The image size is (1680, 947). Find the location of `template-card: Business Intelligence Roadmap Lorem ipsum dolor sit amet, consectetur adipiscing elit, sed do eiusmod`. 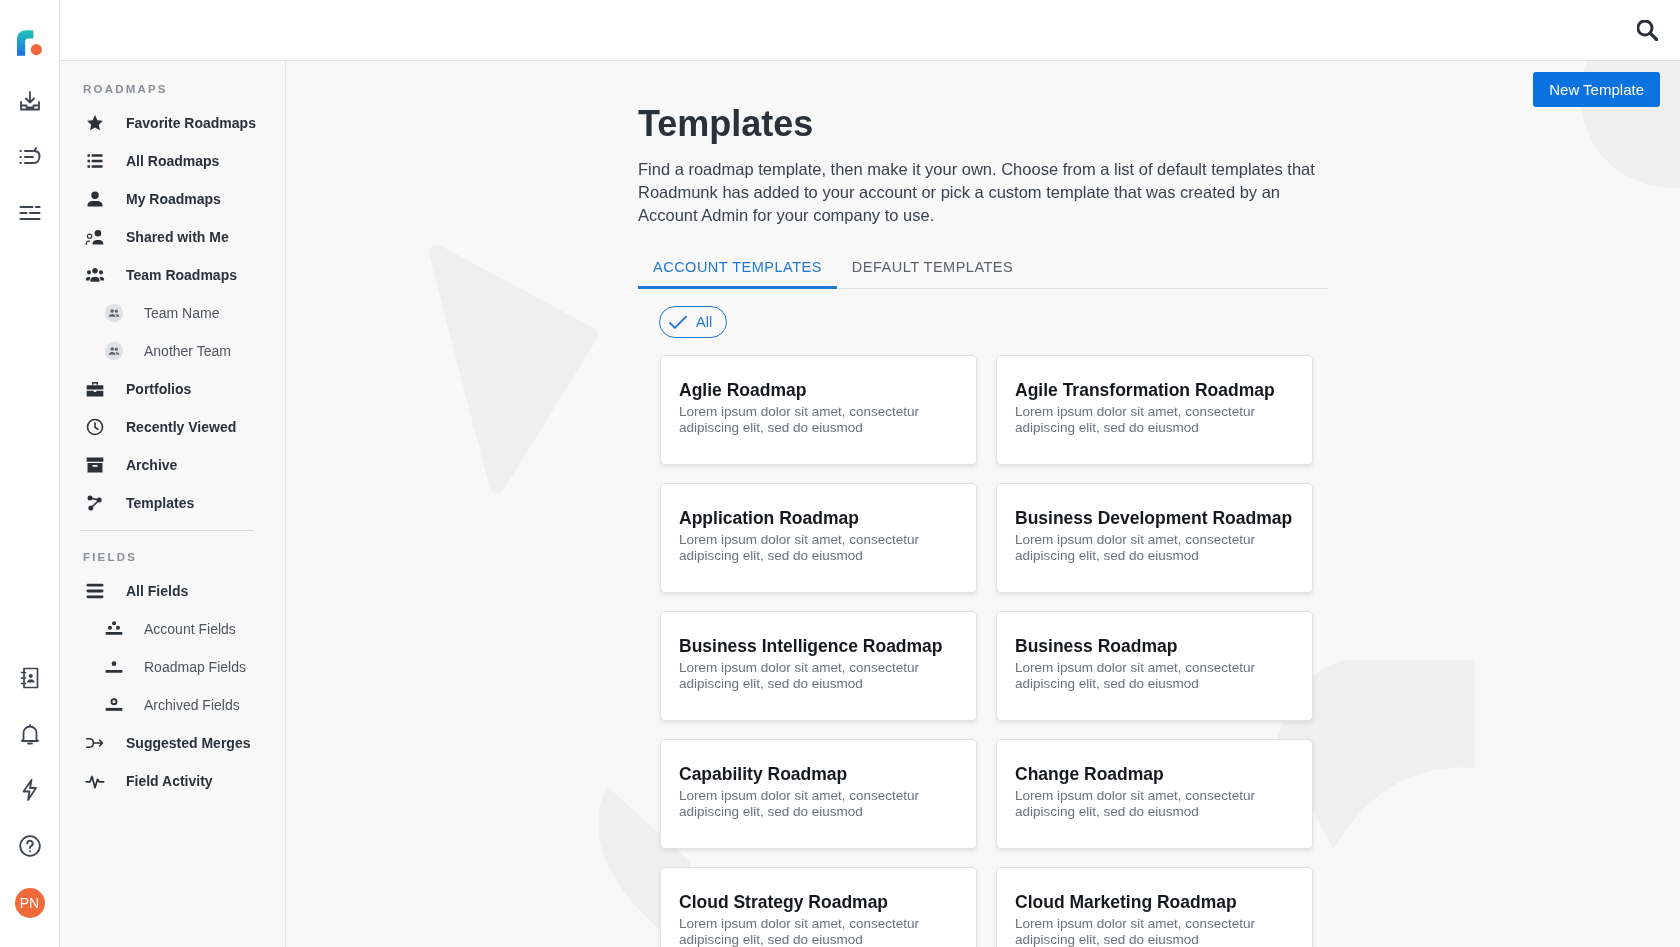

template-card: Business Intelligence Roadmap Lorem ipsum dolor sit amet, consectetur adipiscing elit, sed do eiusmod is located at coordinates (818, 666).